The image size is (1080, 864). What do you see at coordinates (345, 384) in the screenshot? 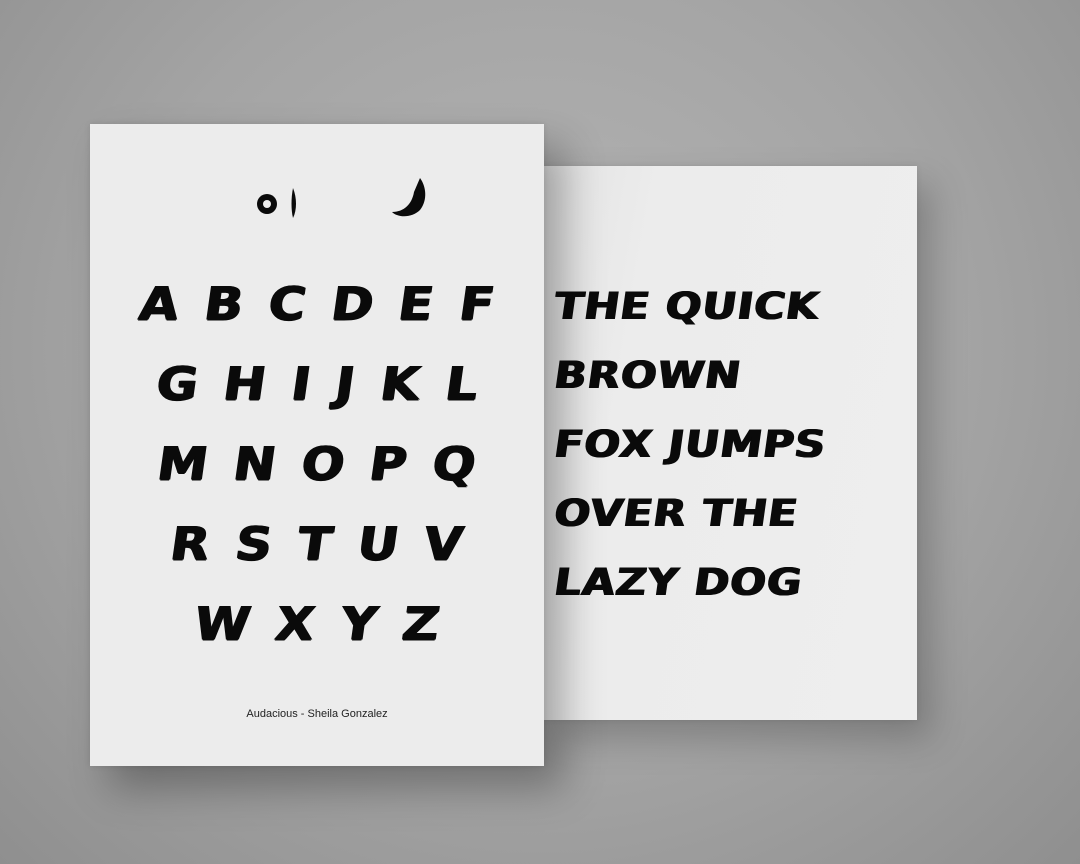
I see `glyph: J` at bounding box center [345, 384].